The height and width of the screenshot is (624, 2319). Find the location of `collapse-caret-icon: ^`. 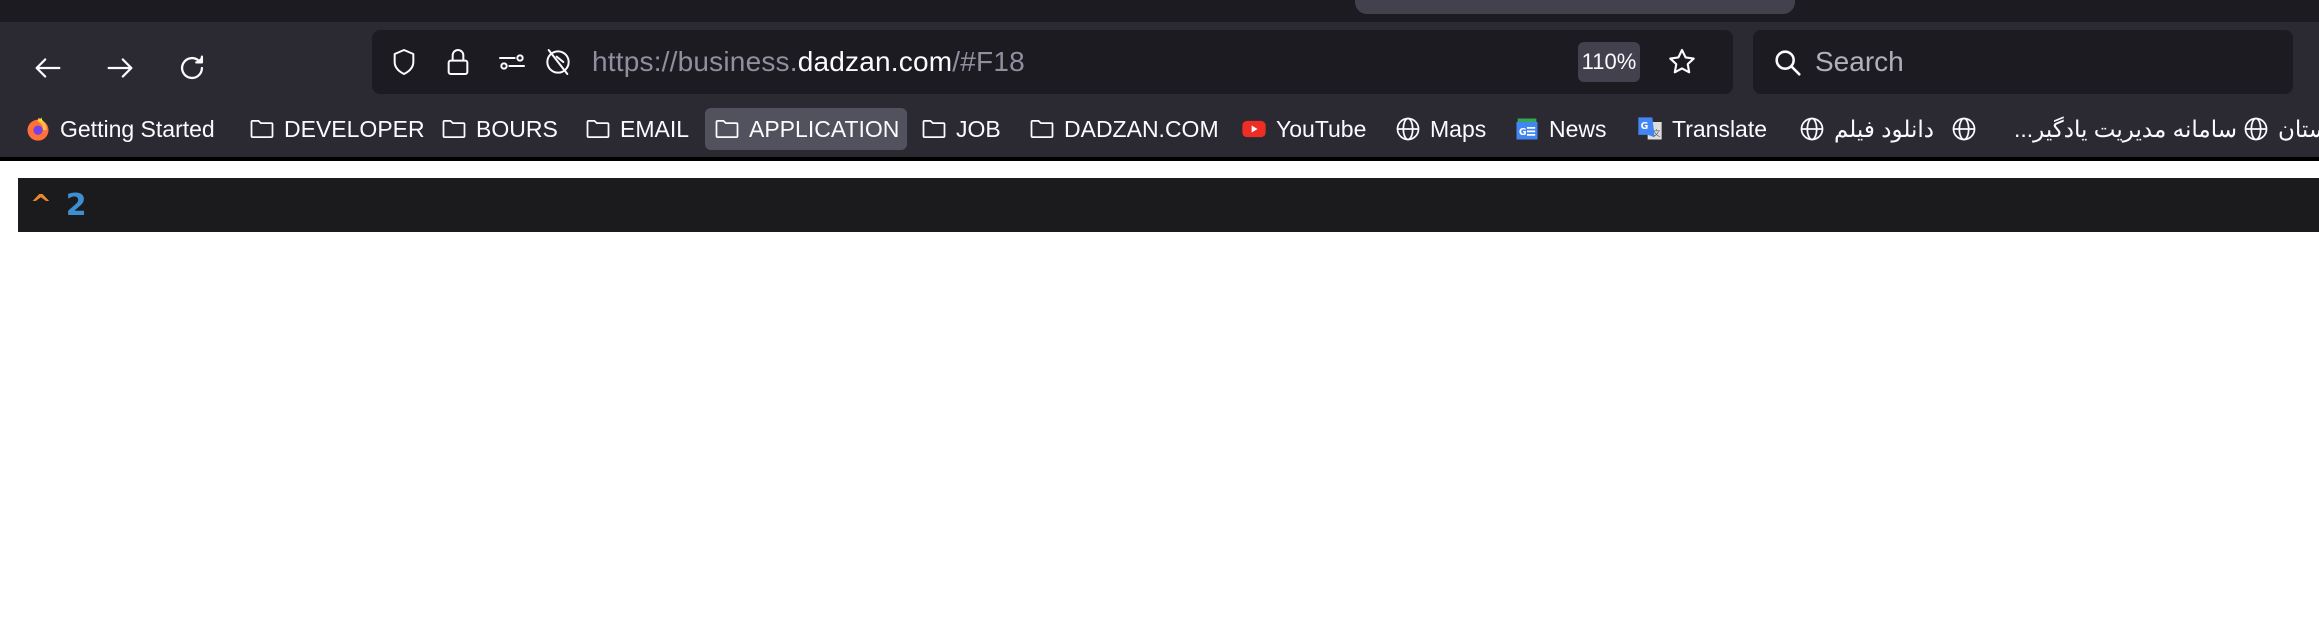

collapse-caret-icon: ^ is located at coordinates (41, 205).